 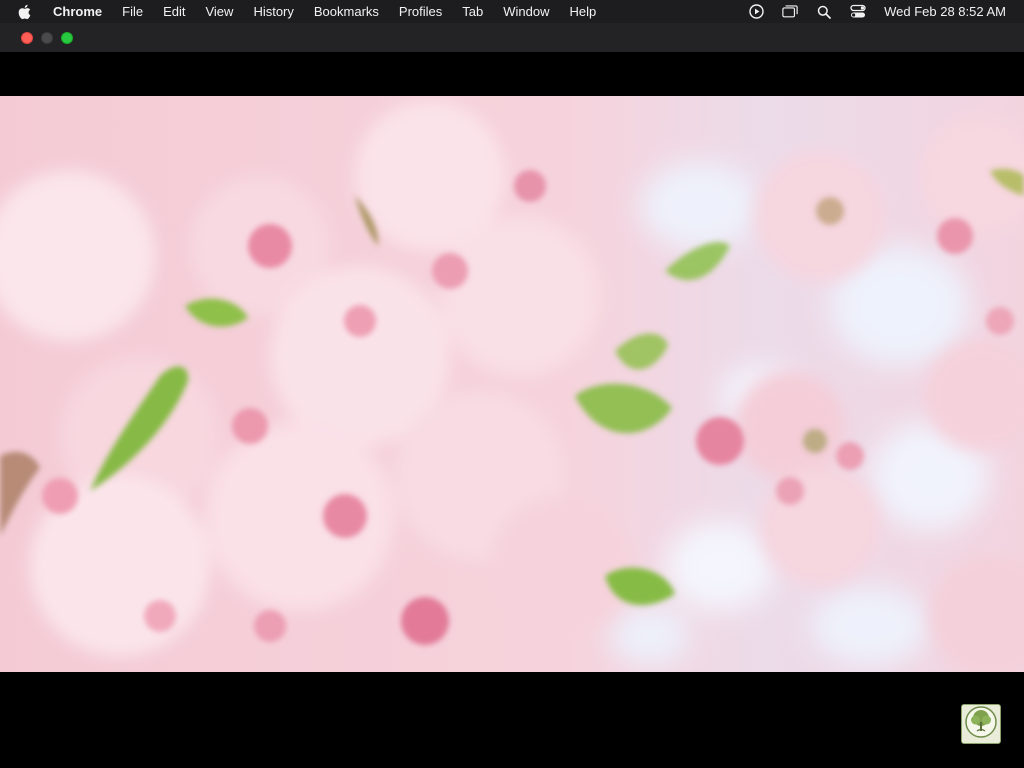 What do you see at coordinates (47, 37) in the screenshot?
I see `window-minimize-button` at bounding box center [47, 37].